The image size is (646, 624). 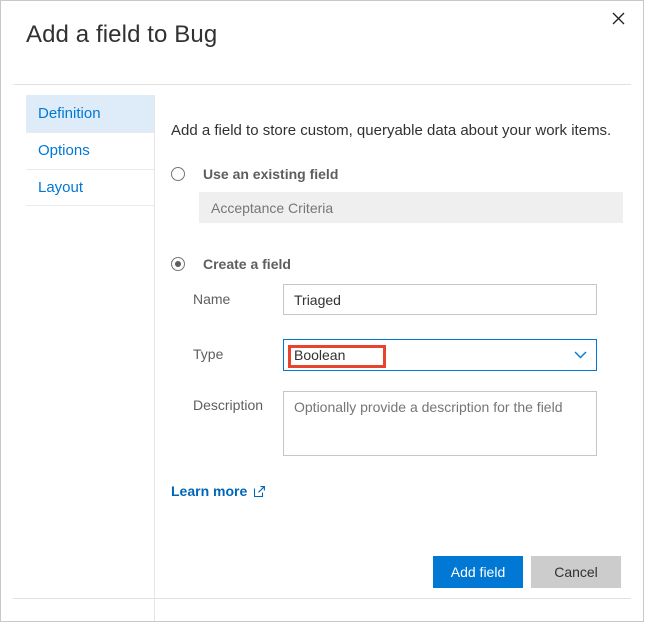 What do you see at coordinates (580, 355) in the screenshot?
I see `chevron-down-icon` at bounding box center [580, 355].